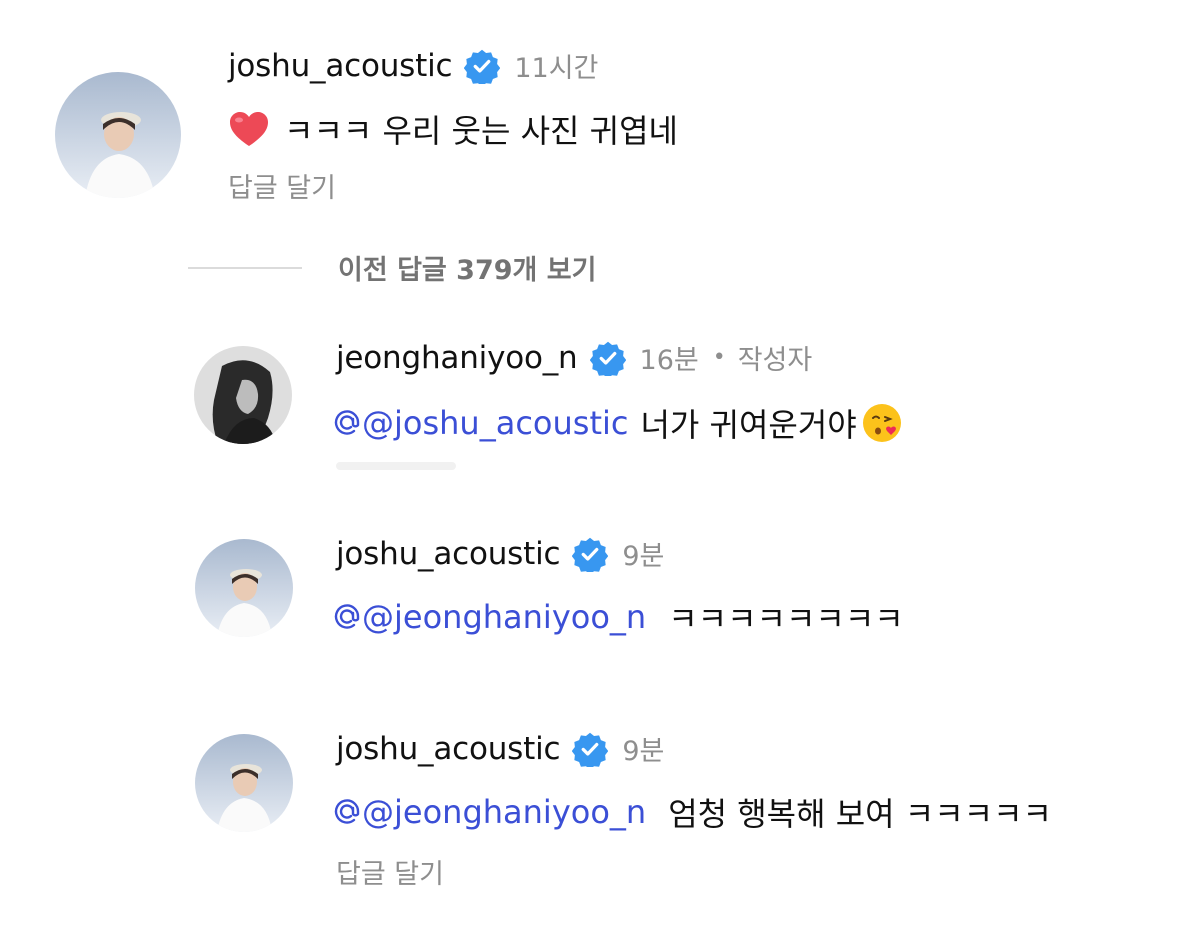 The width and height of the screenshot is (1200, 925). Describe the element at coordinates (860, 814) in the screenshot. I see `comment-text: 엄청 행복해 보여 ㅋㅋㅋㅋㅋ` at that location.